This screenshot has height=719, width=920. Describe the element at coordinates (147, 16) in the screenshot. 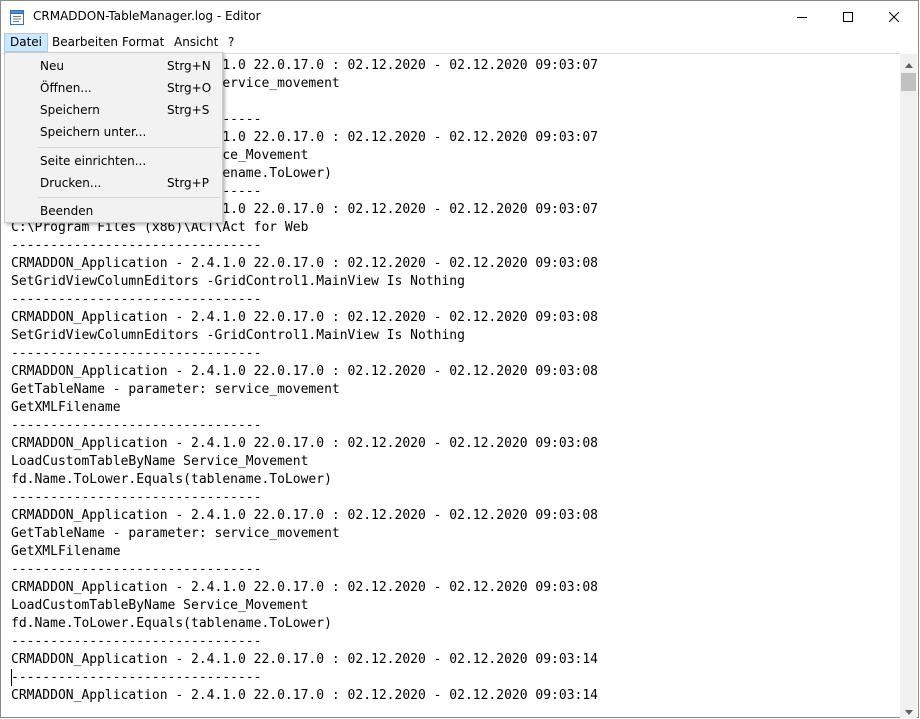

I see `window-title: CRMADDON-TableManager.log - Editor` at that location.